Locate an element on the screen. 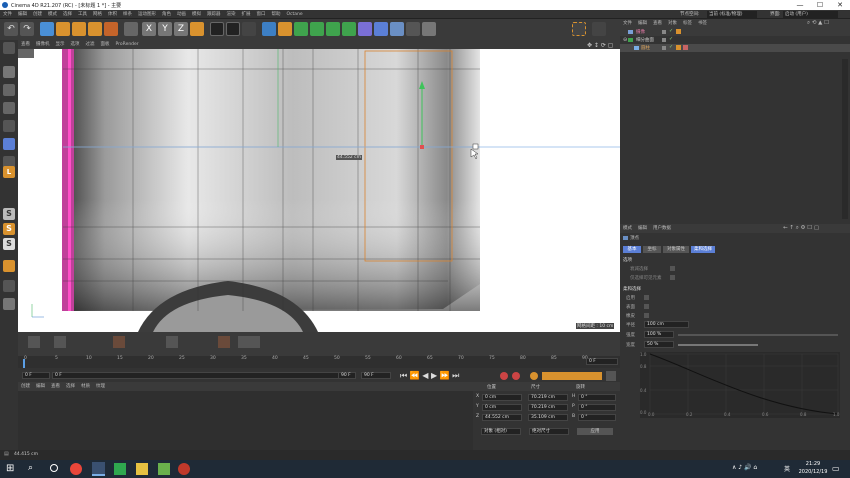 This screenshot has width=850, height=478. paint-icon is located at coordinates (9, 266).